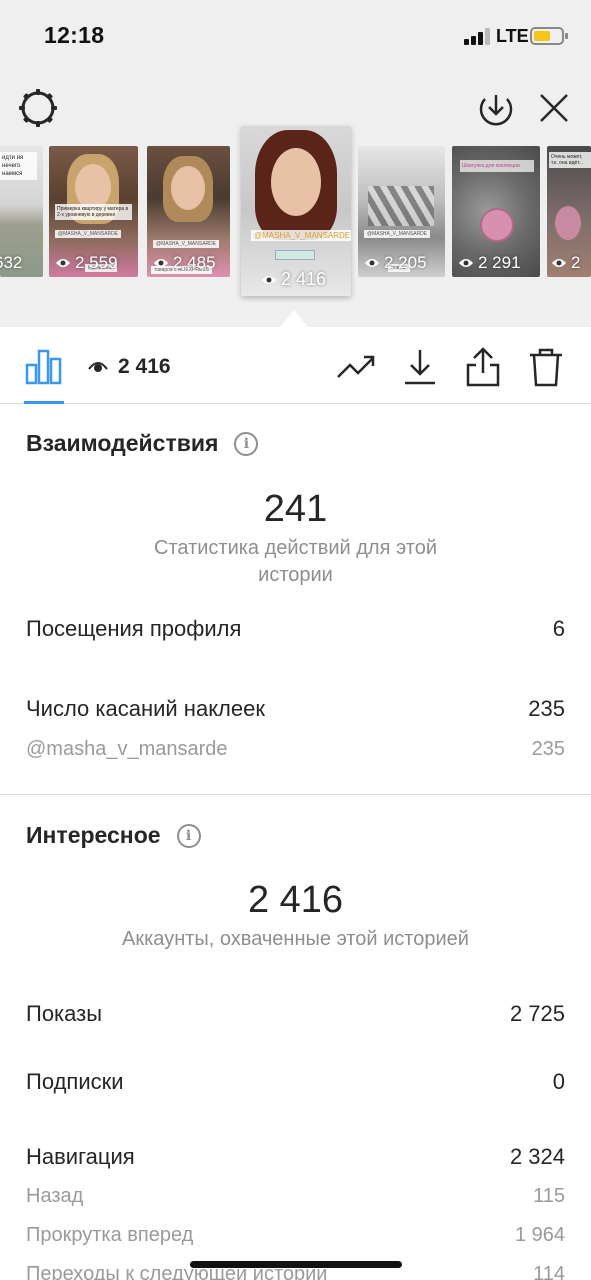 This screenshot has width=591, height=1280. Describe the element at coordinates (21, 211) in the screenshot. I see `story-thumbnail: идти ия нечего наемся 632` at that location.